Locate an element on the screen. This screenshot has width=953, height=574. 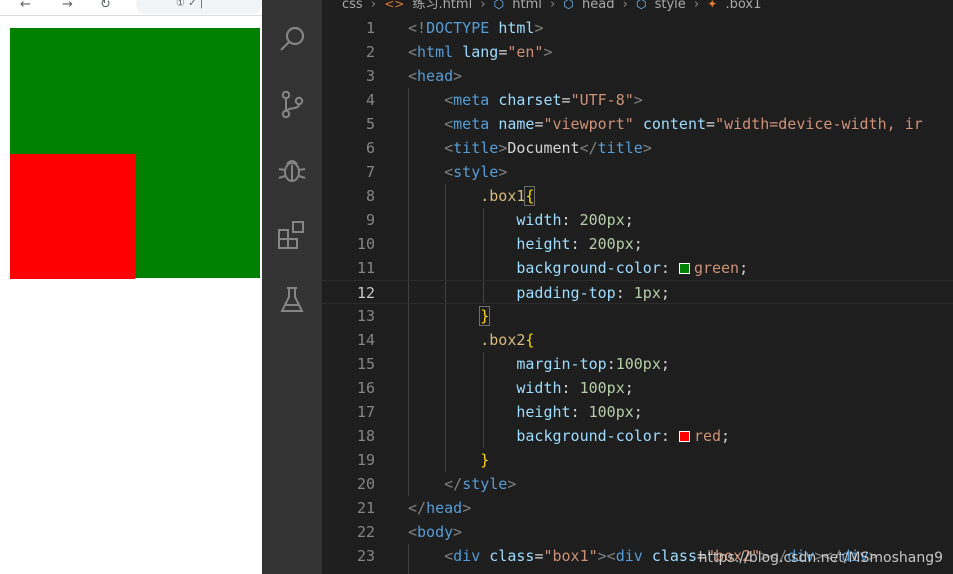
code-token: DOCTYPE is located at coordinates (458, 28).